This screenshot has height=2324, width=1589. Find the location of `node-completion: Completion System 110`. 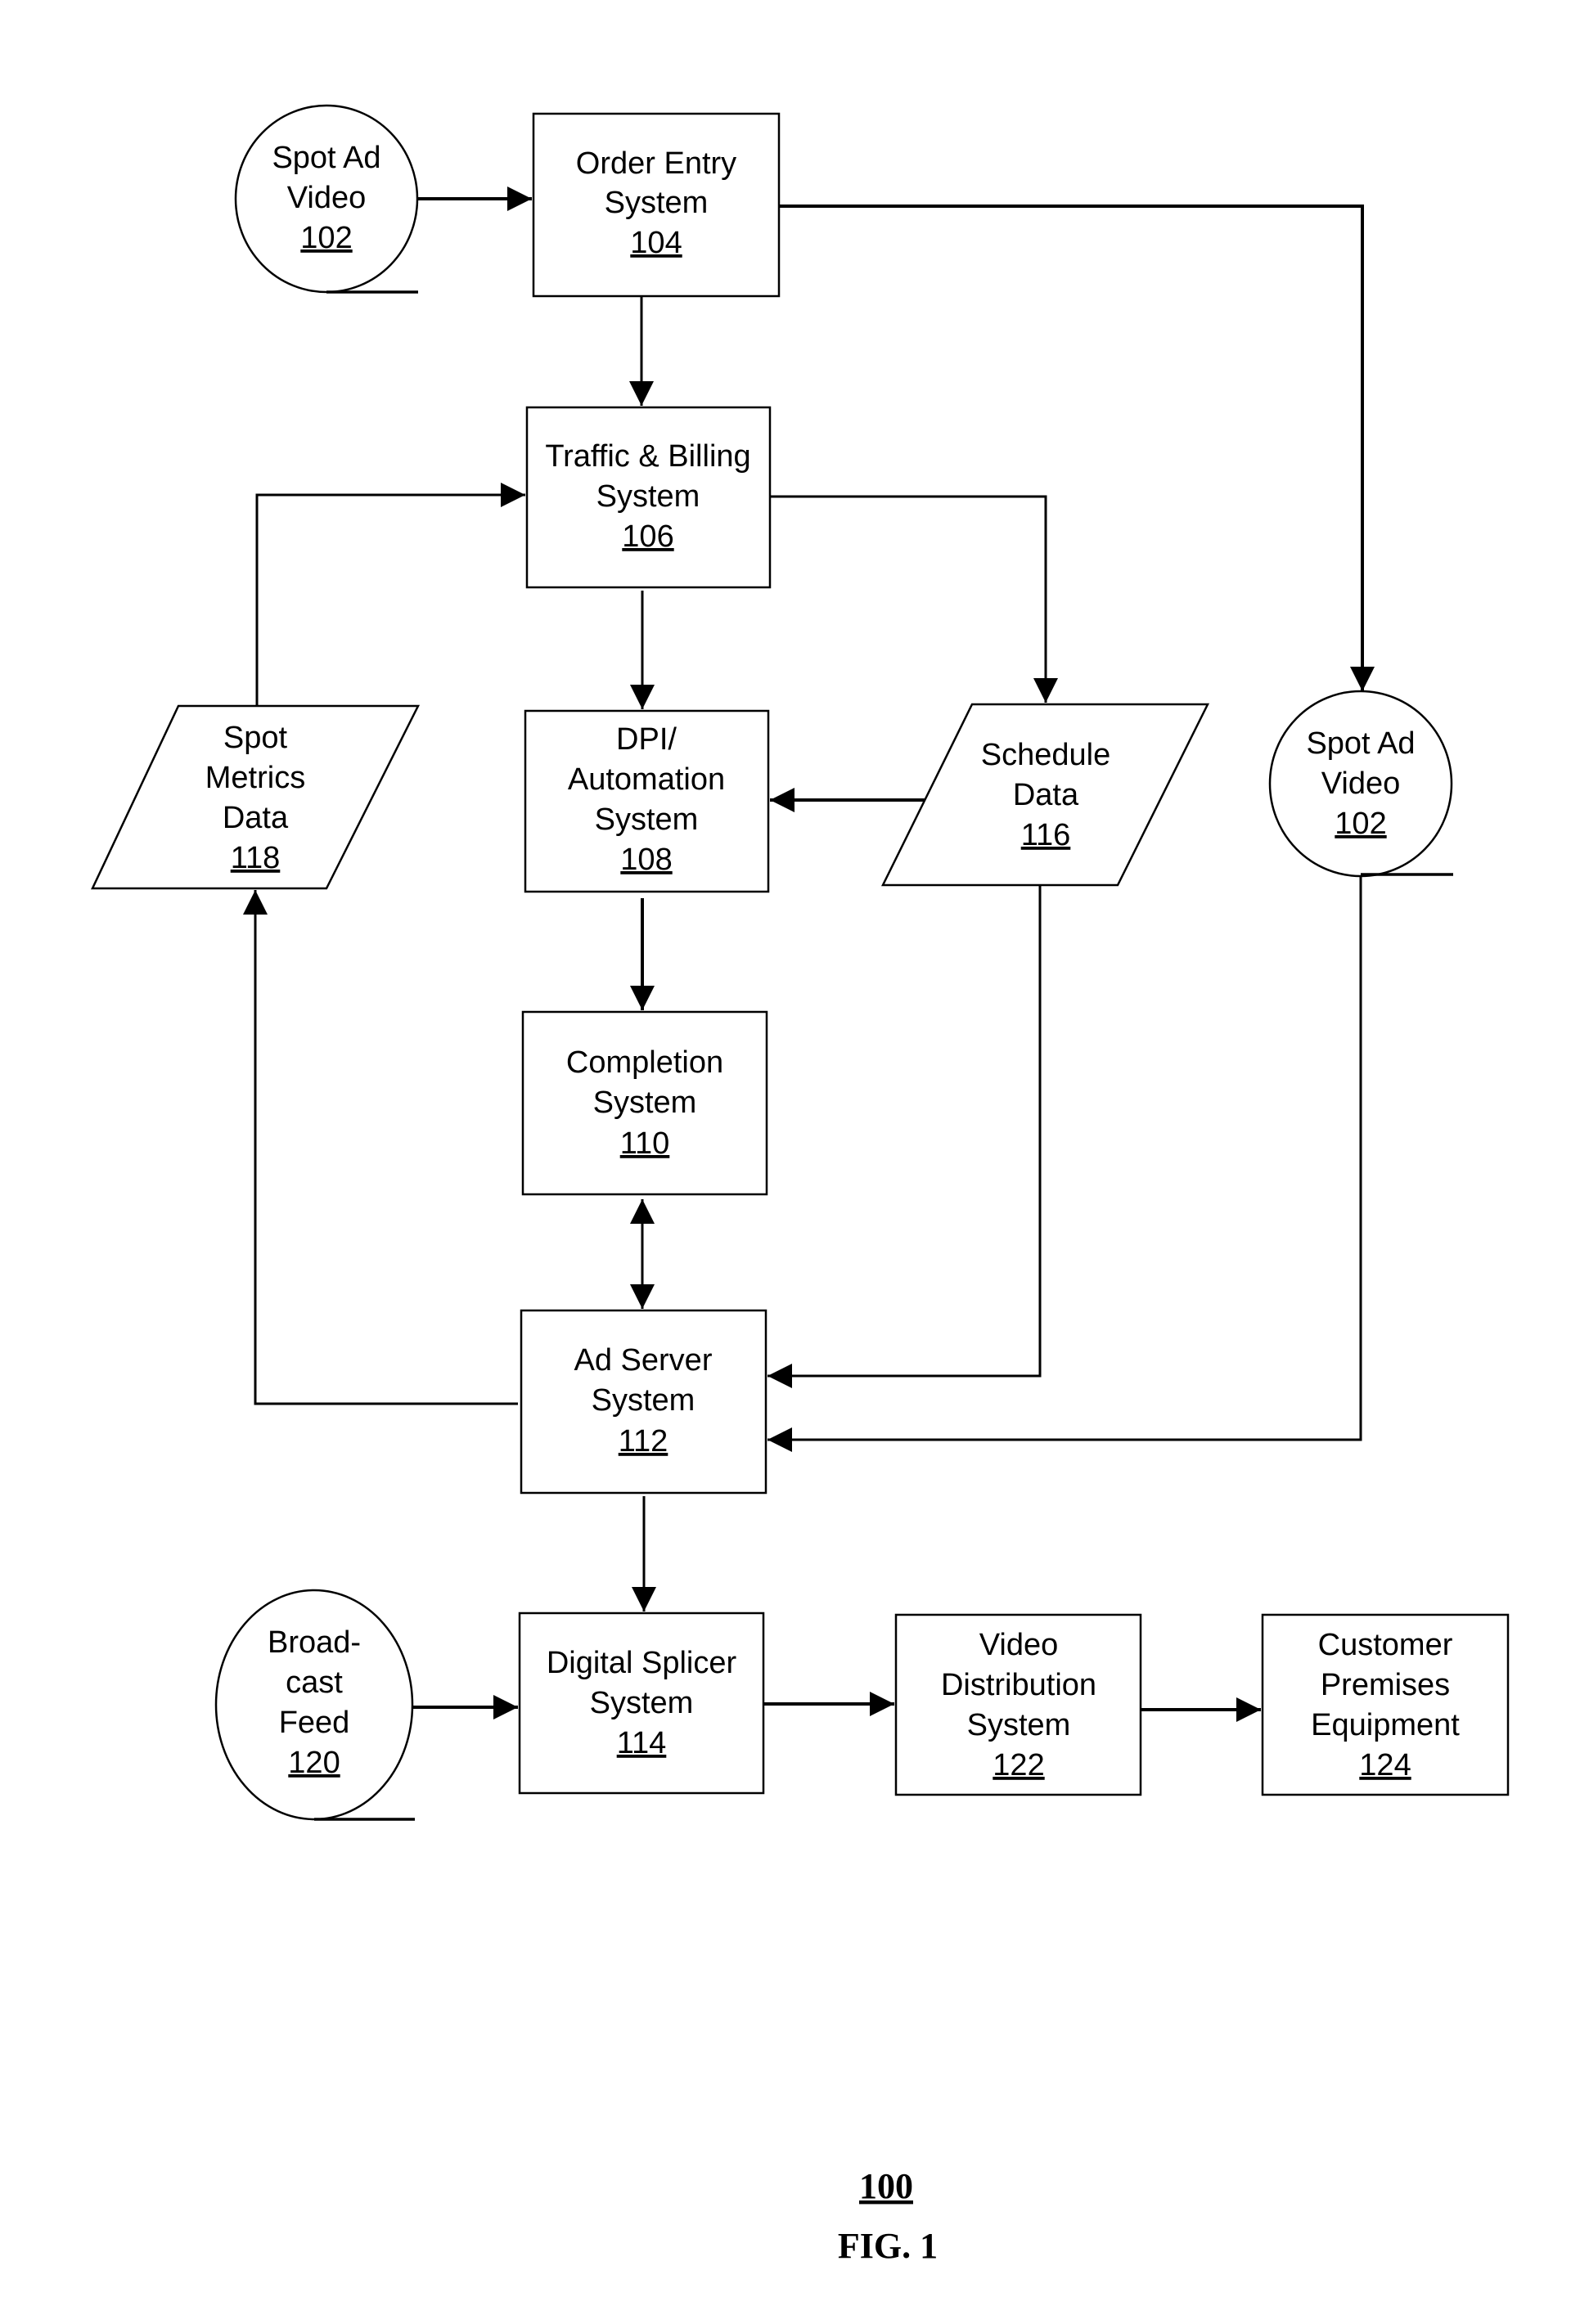

node-completion: Completion System 110 is located at coordinates (644, 1103).